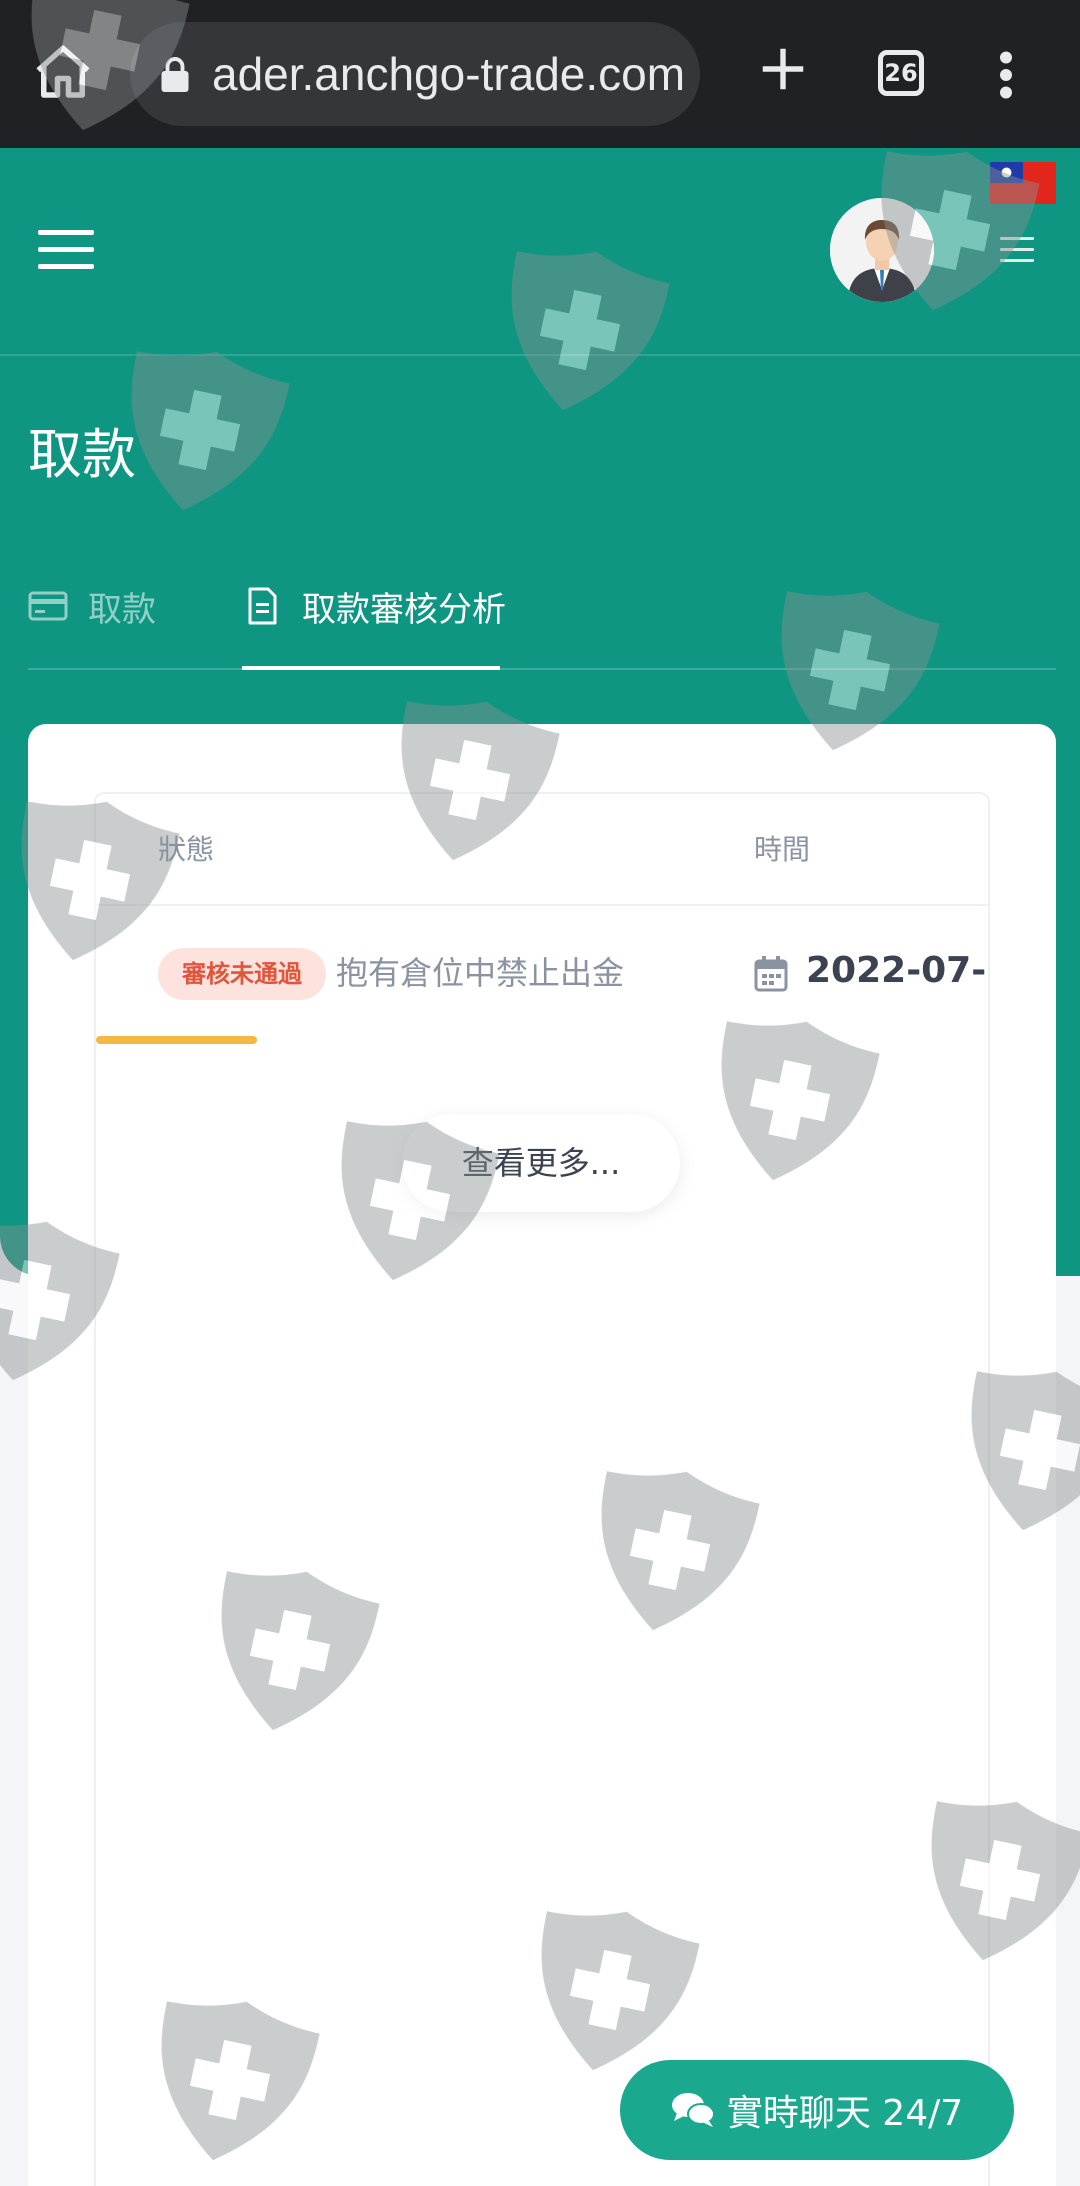 The image size is (1080, 2186). I want to click on column-header-time: 時間, so click(782, 849).